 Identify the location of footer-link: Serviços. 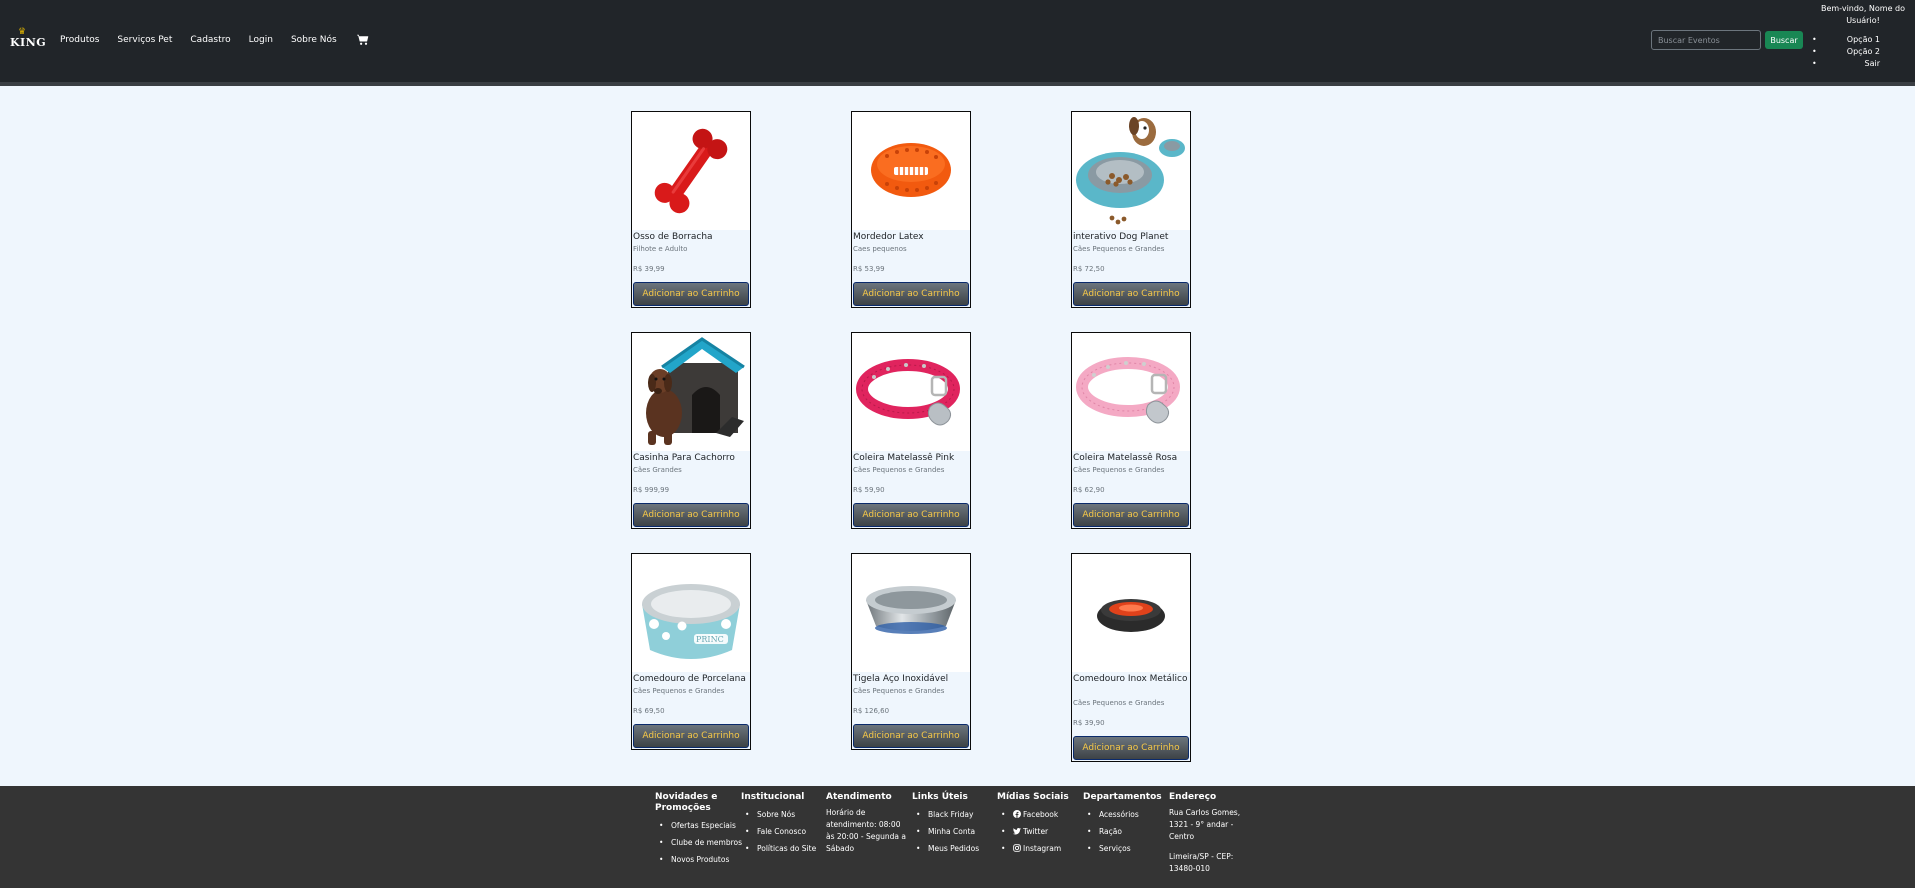
(1125, 848).